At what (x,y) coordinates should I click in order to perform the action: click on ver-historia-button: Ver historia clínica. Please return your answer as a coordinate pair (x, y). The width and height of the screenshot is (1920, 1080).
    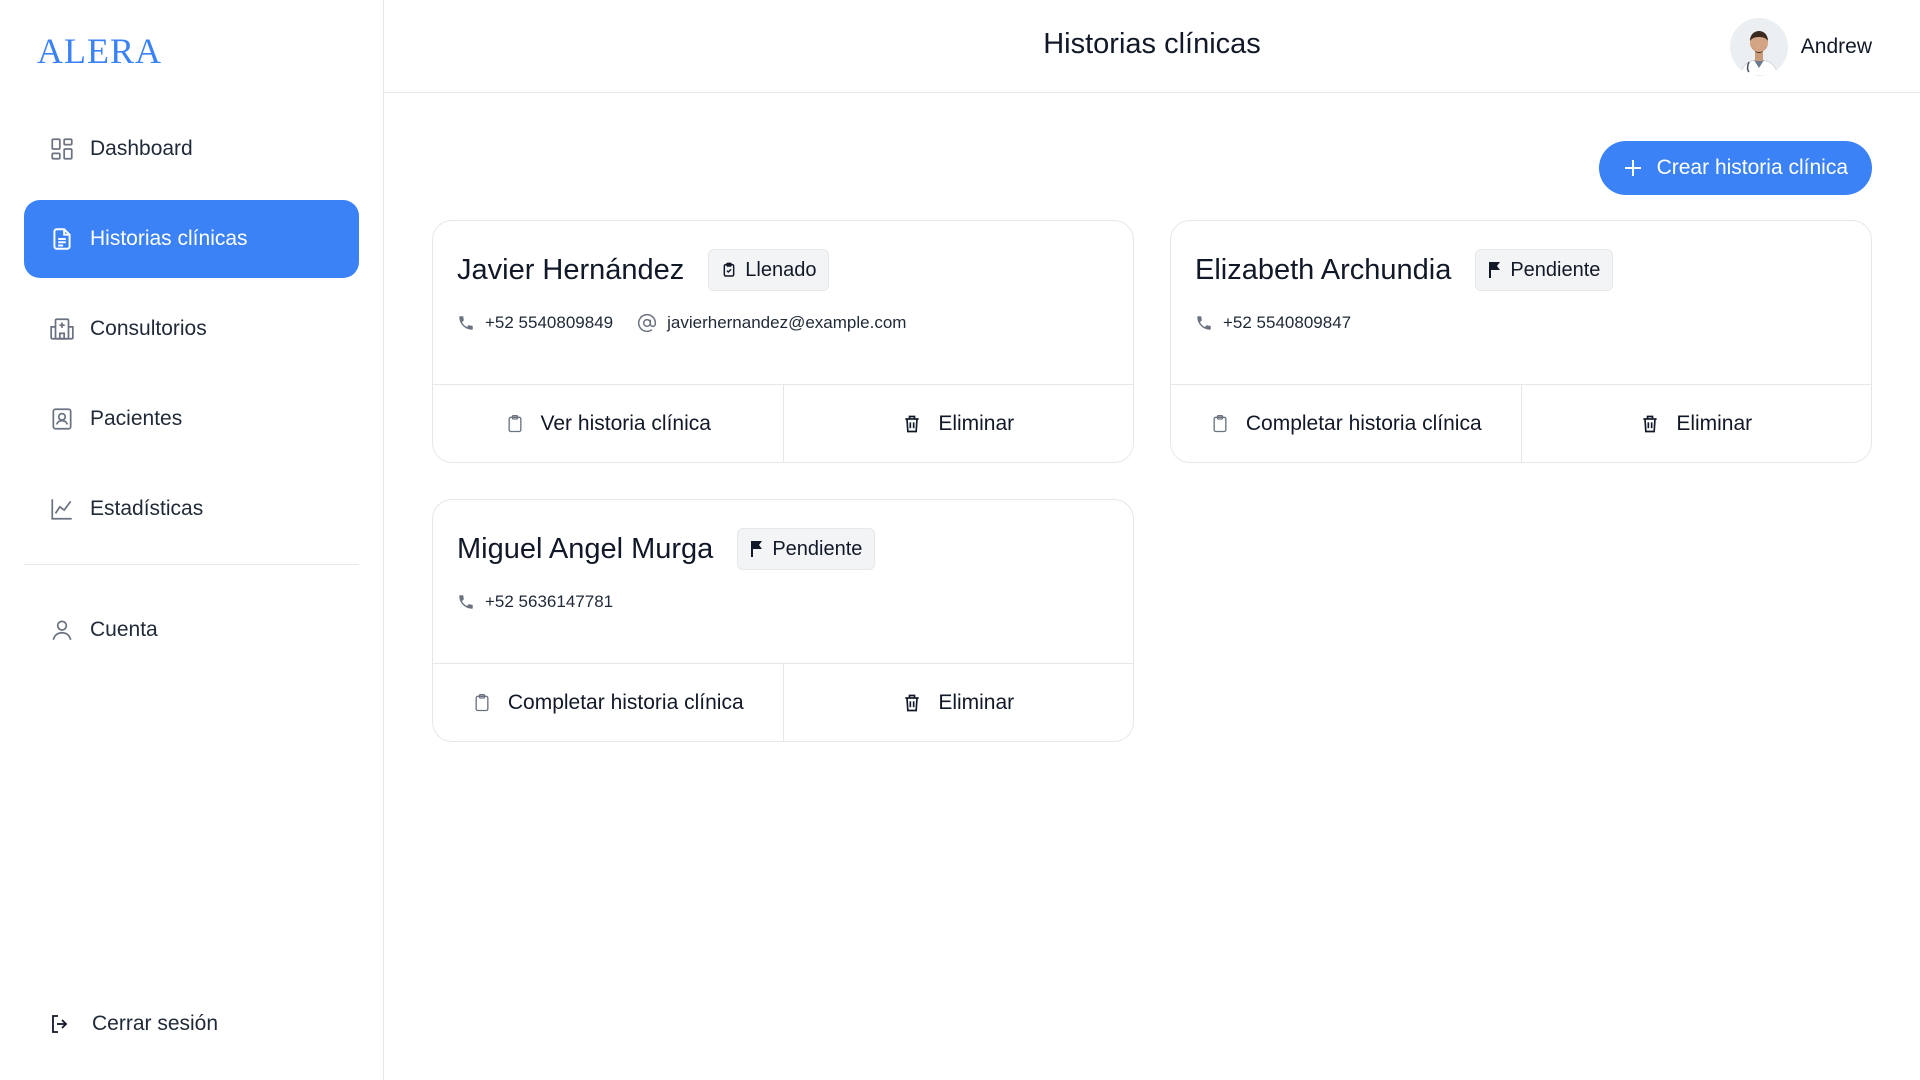
    Looking at the image, I should click on (608, 423).